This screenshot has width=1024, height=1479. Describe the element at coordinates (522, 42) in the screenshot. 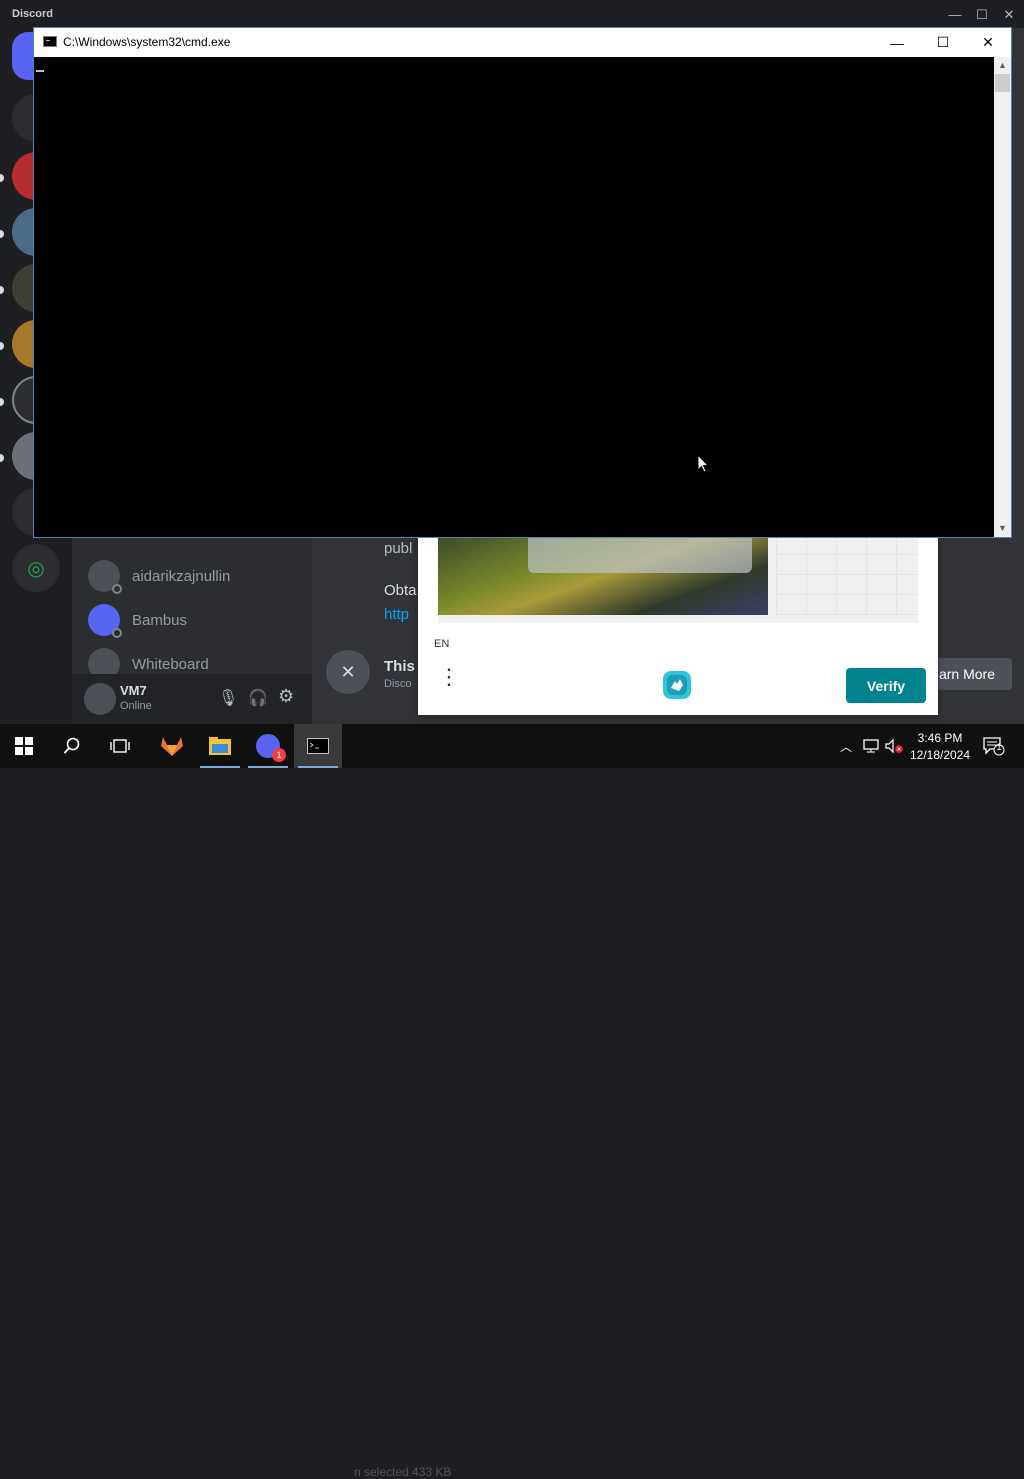

I see `cmd-titlebar: C:\Windows\system32\cmd.exe — ☐ ✕` at that location.